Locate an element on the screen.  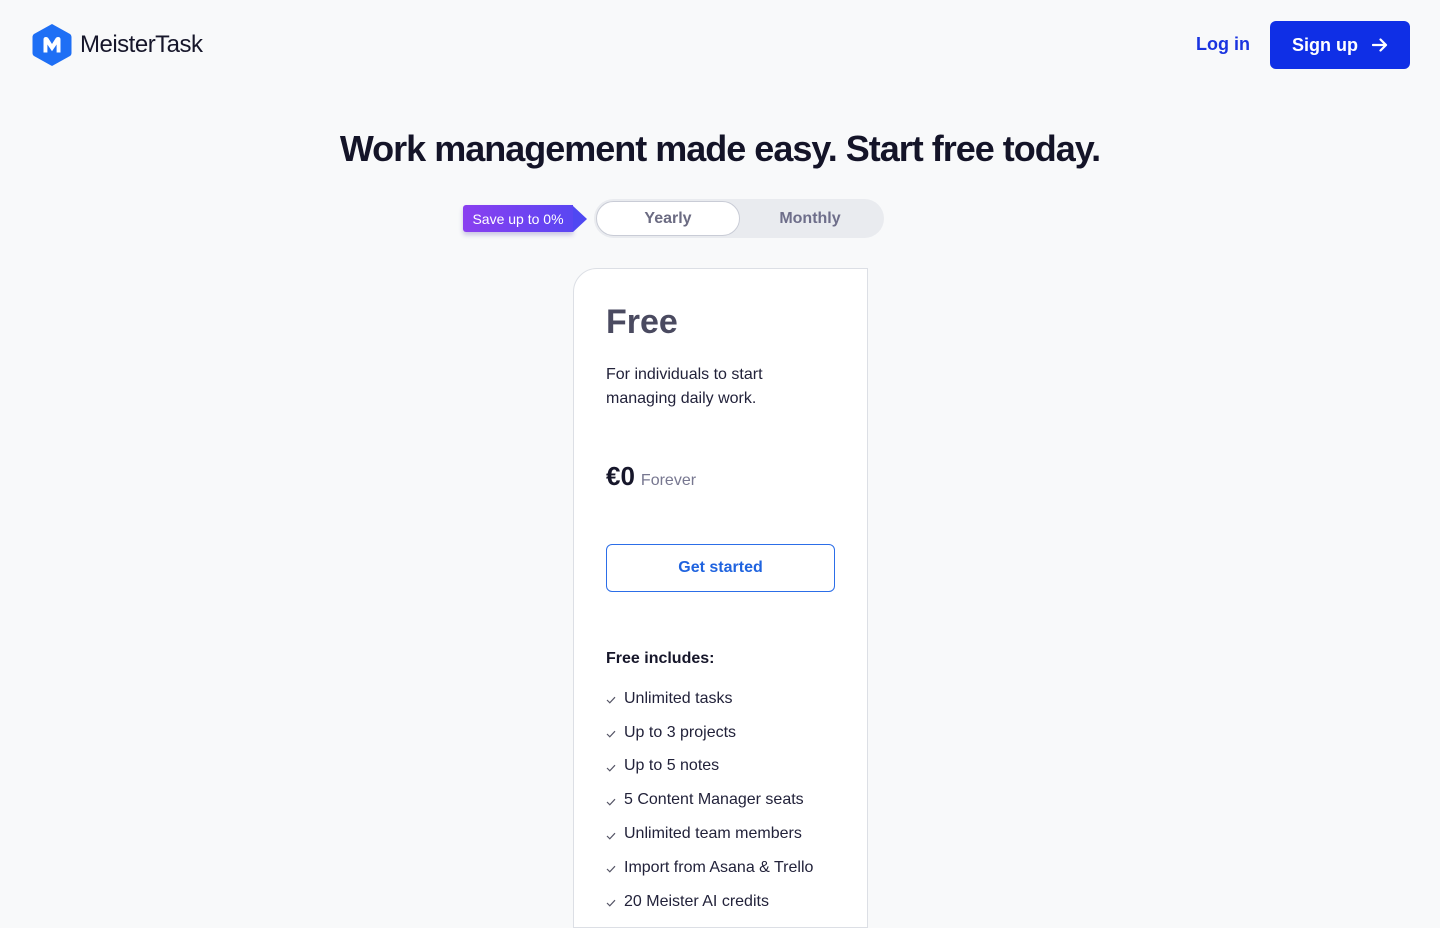
feature-label: 5 Content Manager seats is located at coordinates (714, 800).